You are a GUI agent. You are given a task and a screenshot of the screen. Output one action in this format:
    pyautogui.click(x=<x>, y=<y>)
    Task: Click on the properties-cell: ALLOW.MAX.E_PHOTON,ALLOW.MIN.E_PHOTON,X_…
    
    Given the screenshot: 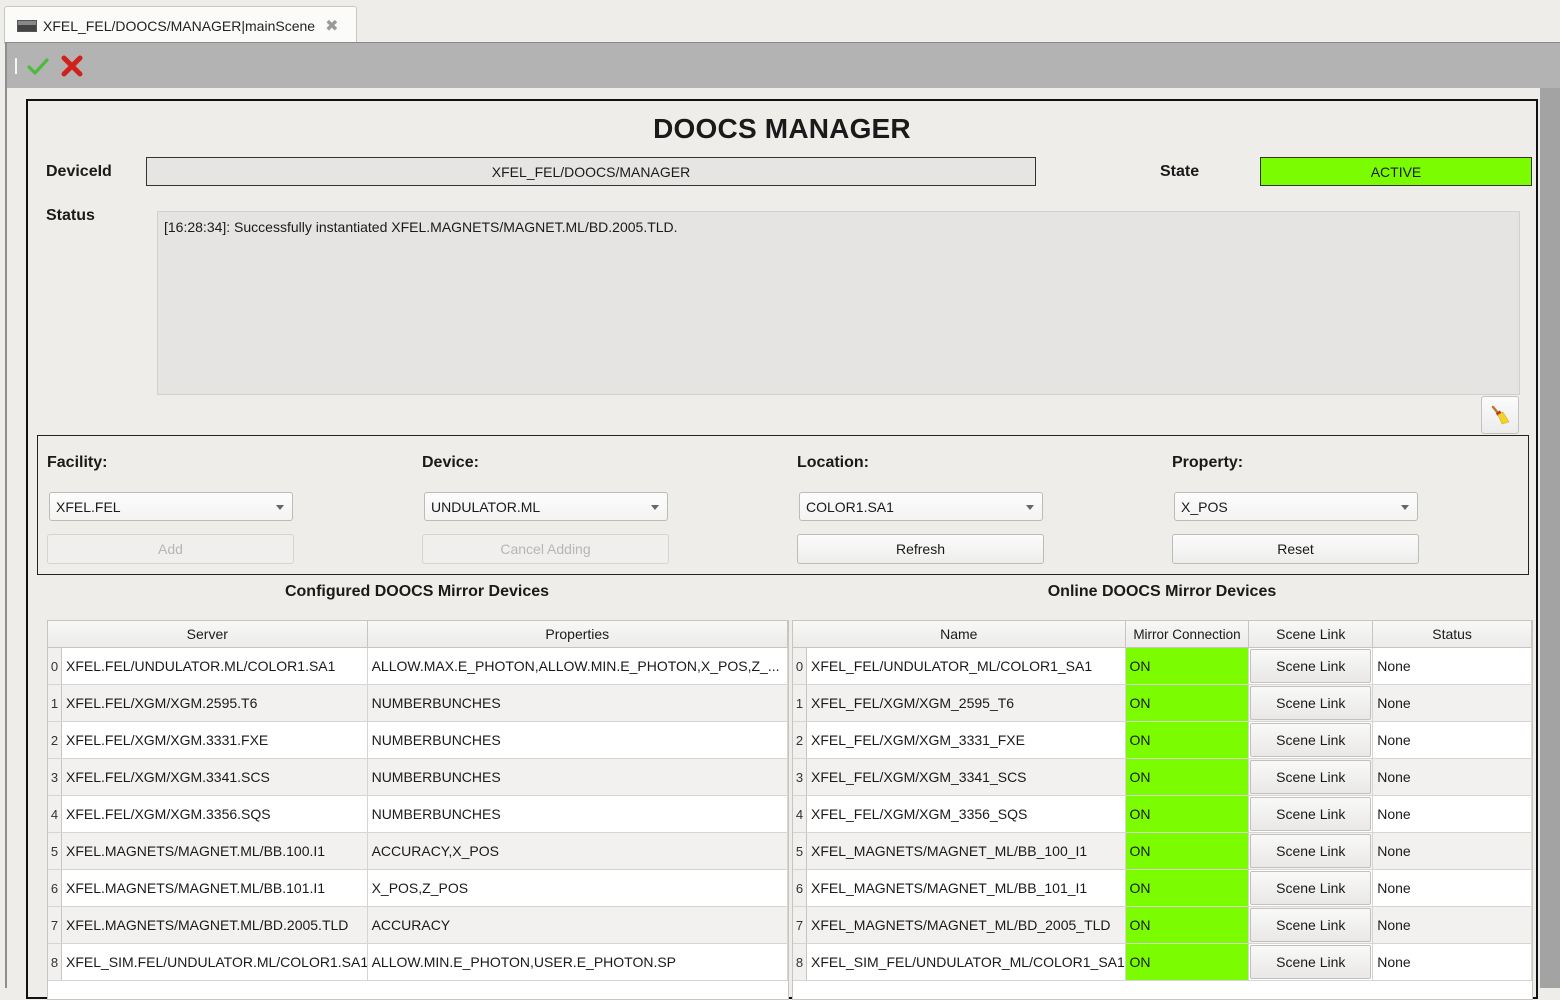 What is the action you would take?
    pyautogui.click(x=578, y=666)
    